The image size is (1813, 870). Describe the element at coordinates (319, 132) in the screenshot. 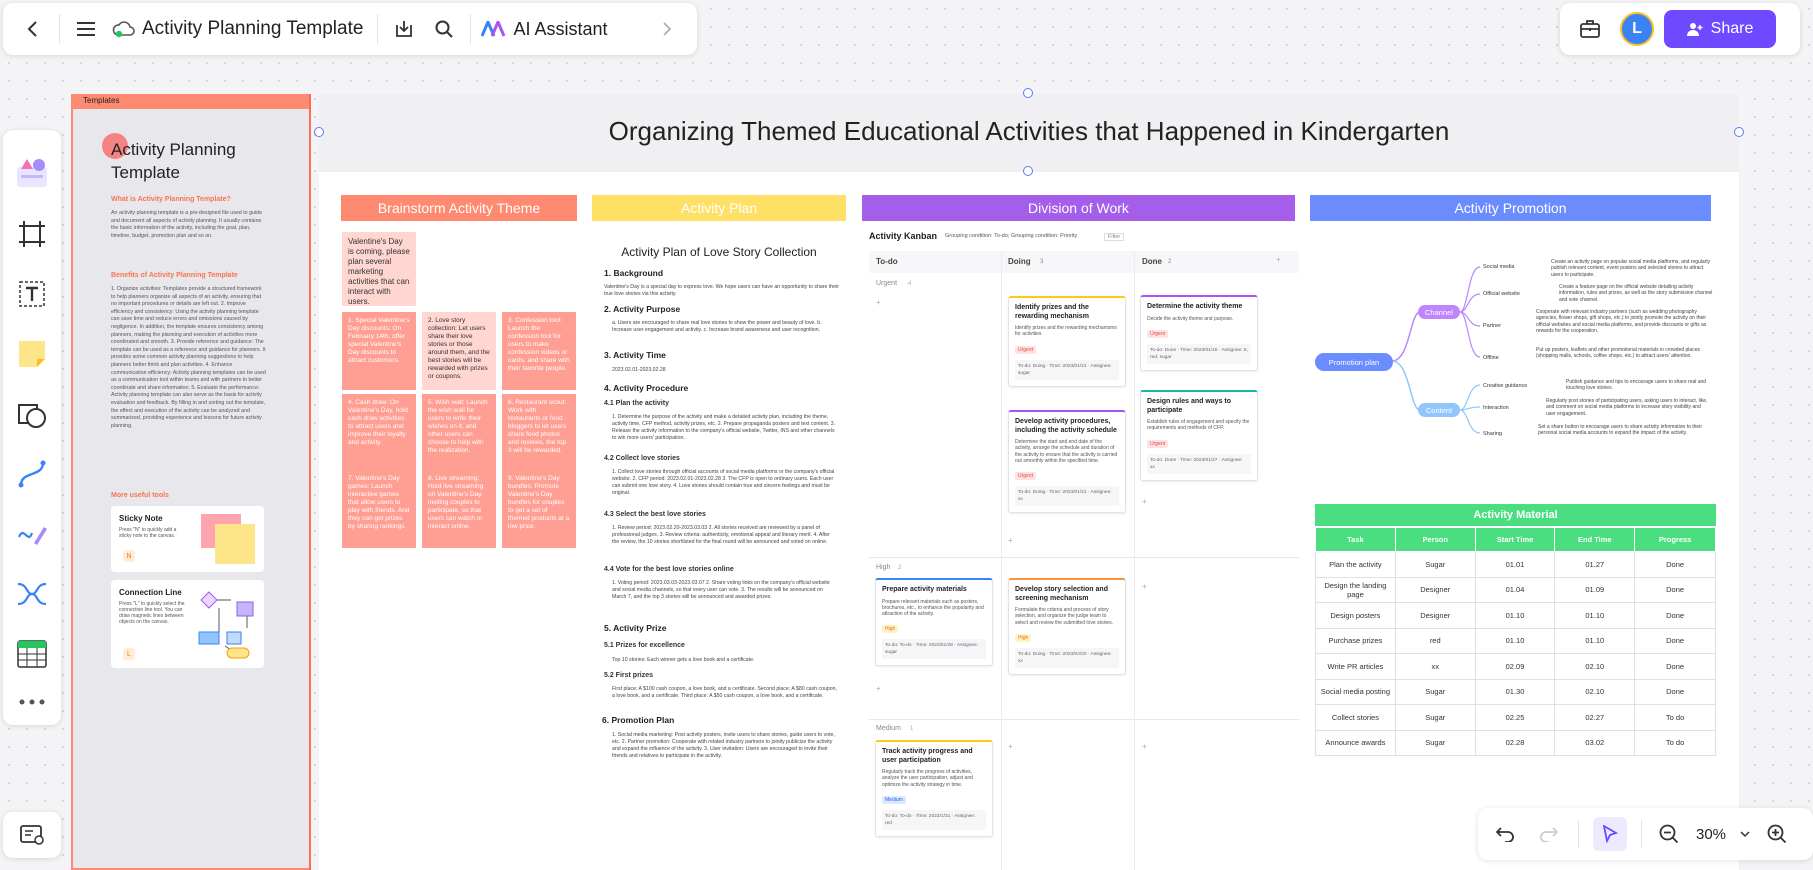

I see `selection-handle-left` at that location.